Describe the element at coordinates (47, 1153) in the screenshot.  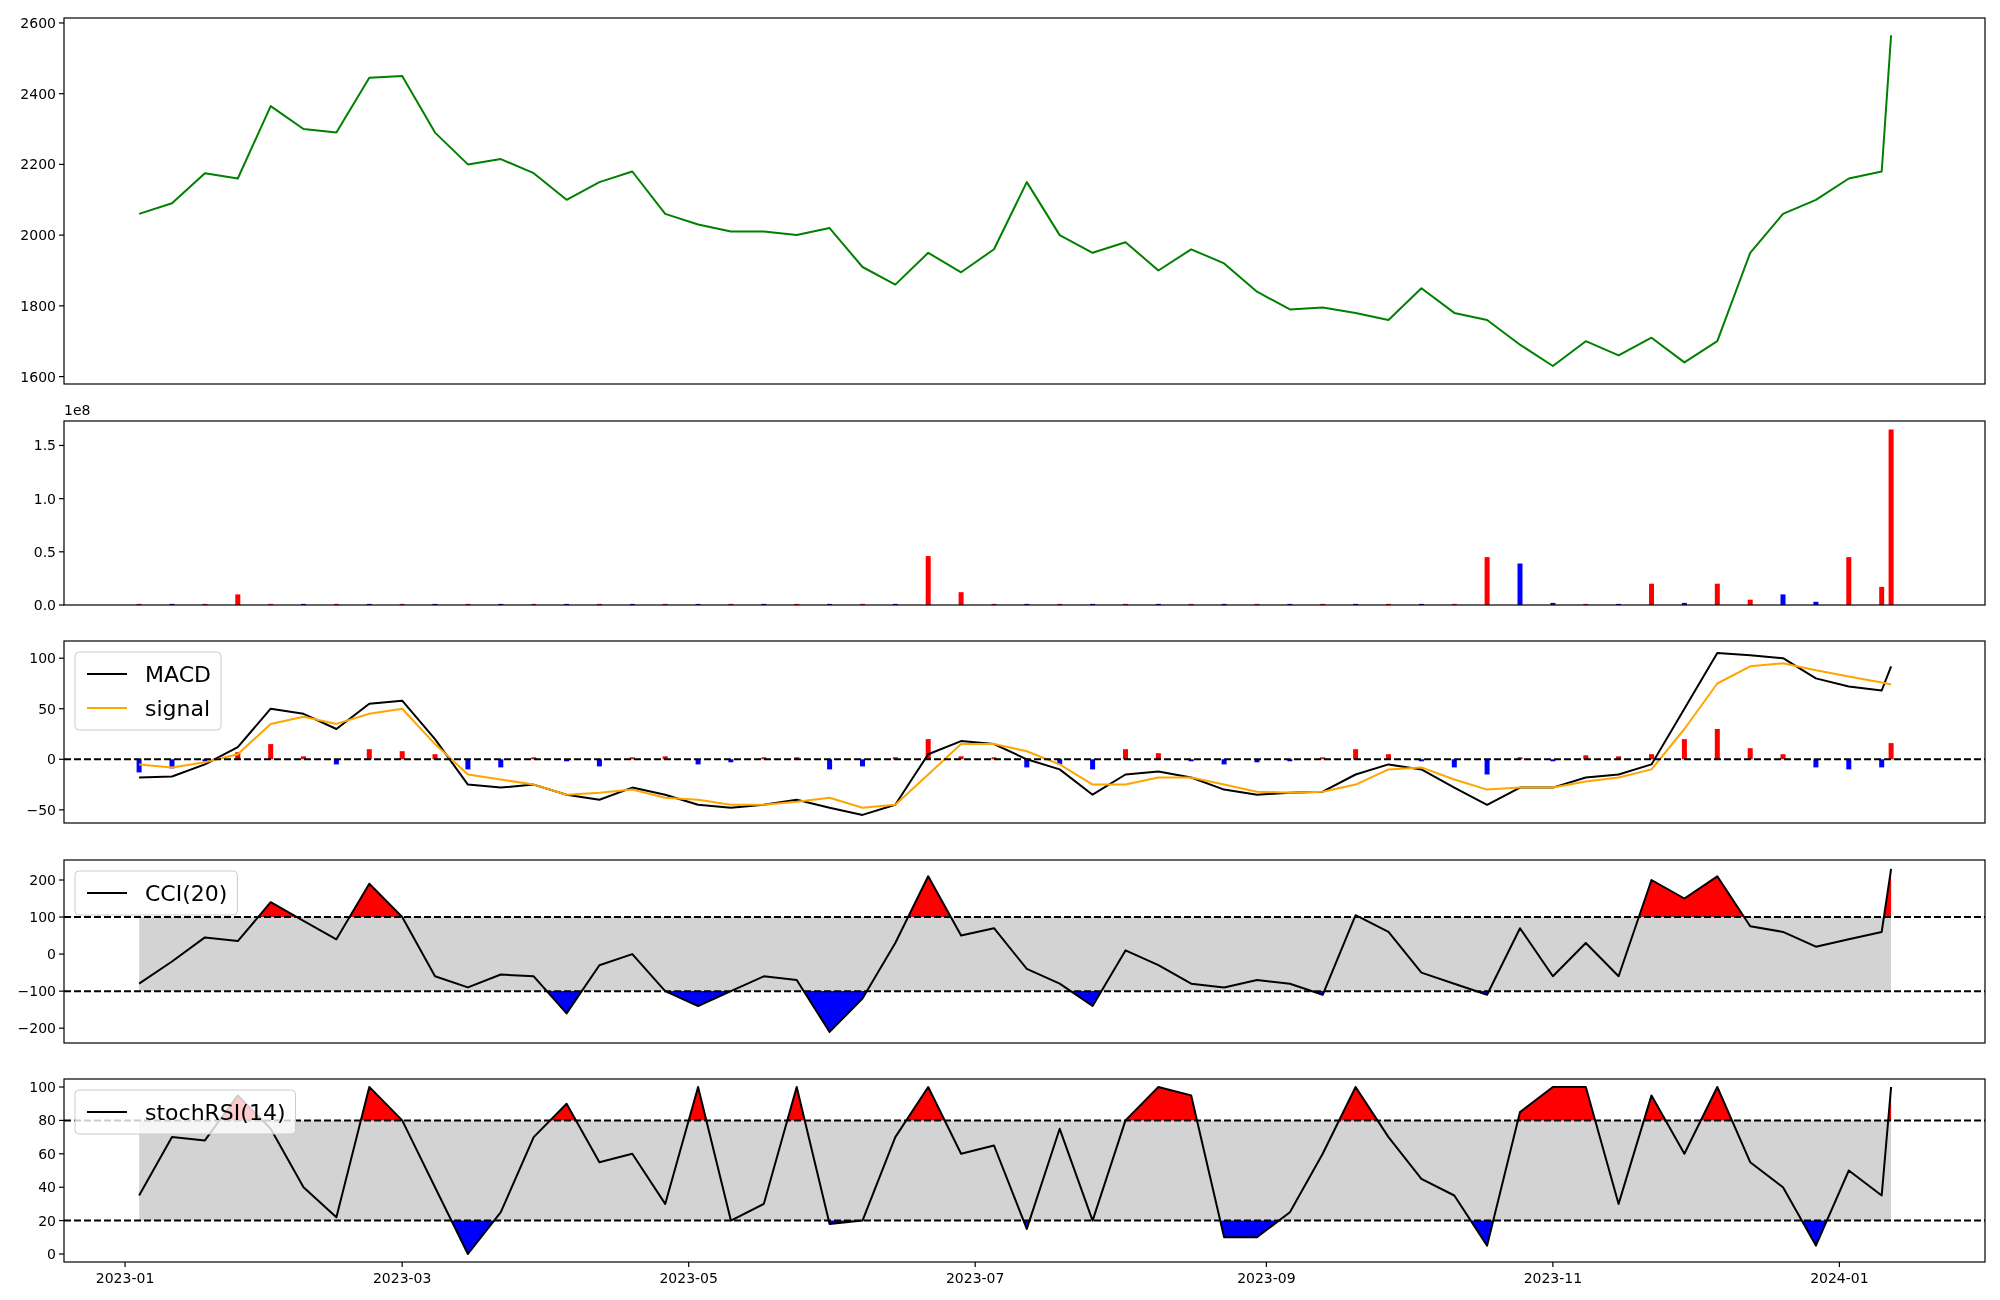
I see `y-tick-label: 60` at that location.